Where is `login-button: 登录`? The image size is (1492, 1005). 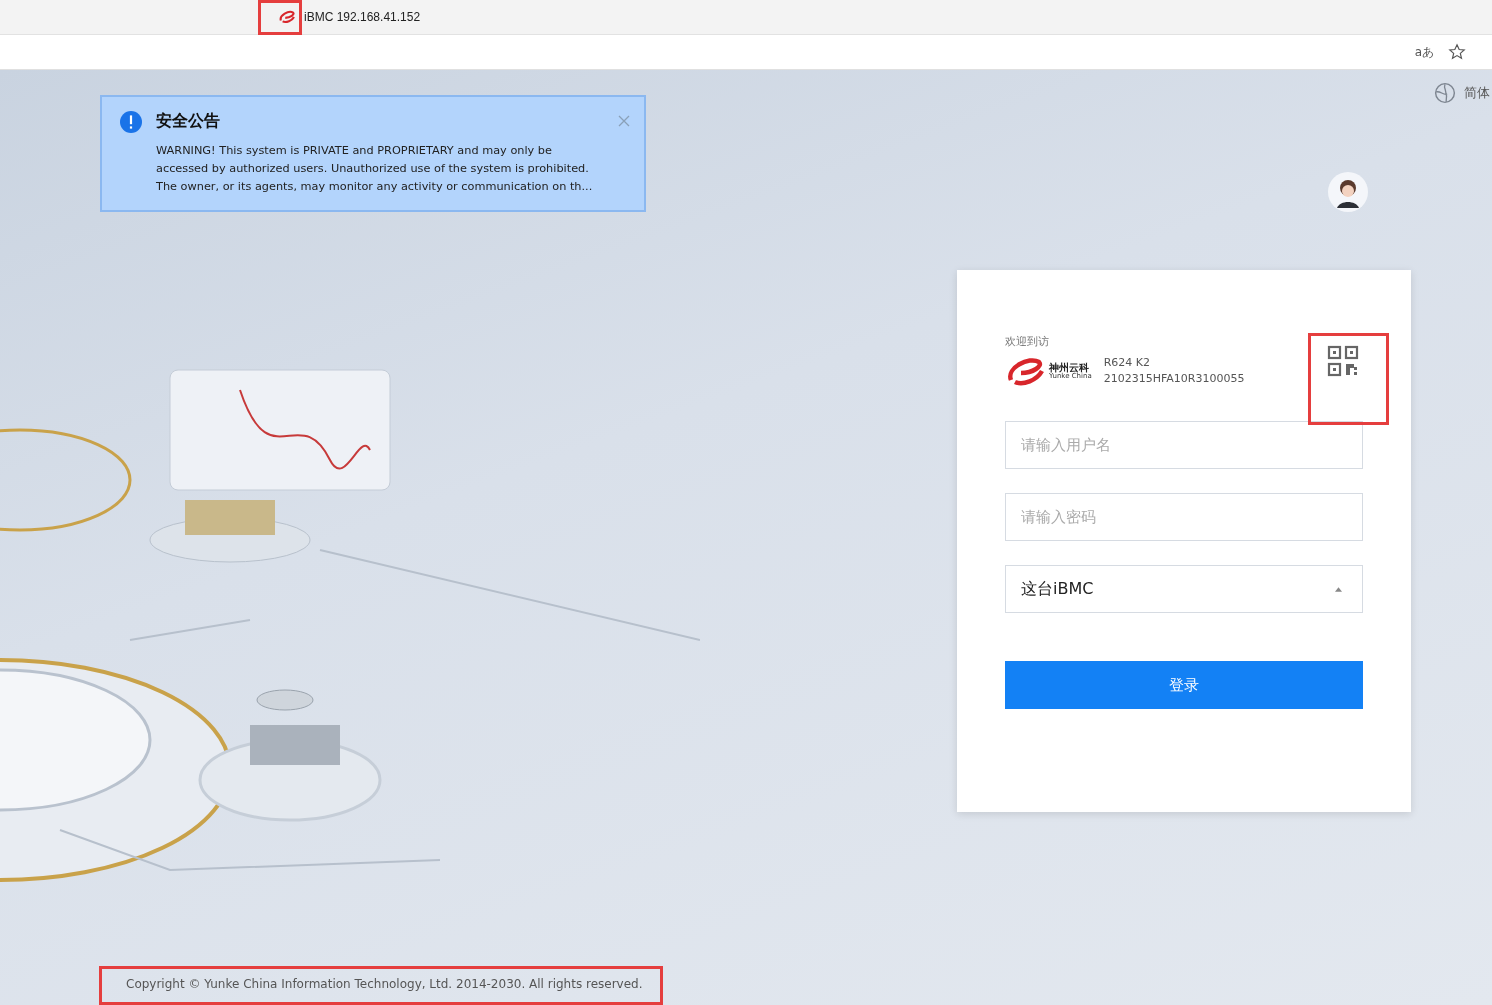
login-button: 登录 is located at coordinates (1184, 685).